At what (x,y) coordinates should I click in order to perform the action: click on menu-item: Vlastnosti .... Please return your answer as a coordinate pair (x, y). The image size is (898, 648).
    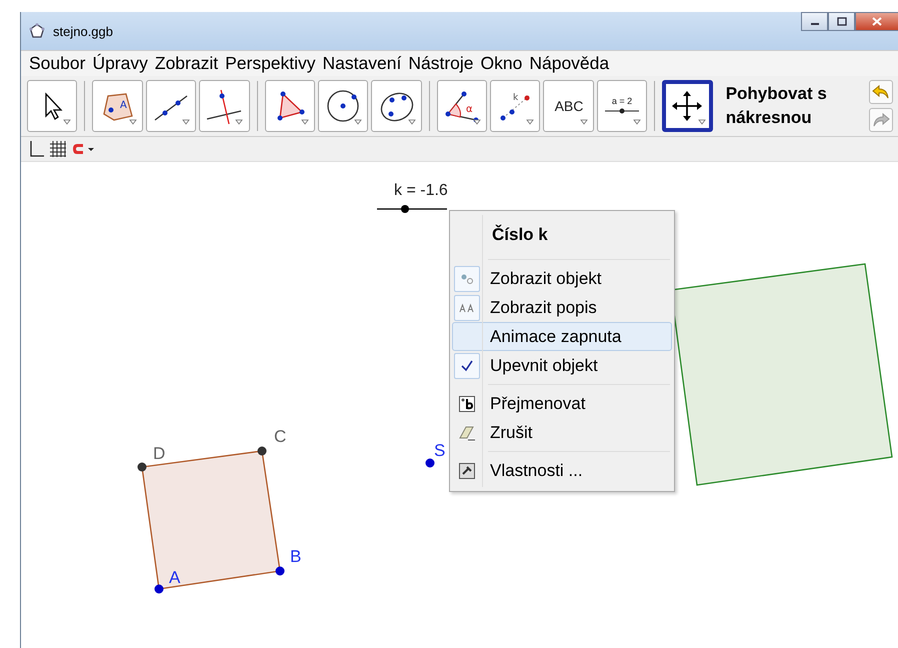
    Looking at the image, I should click on (562, 470).